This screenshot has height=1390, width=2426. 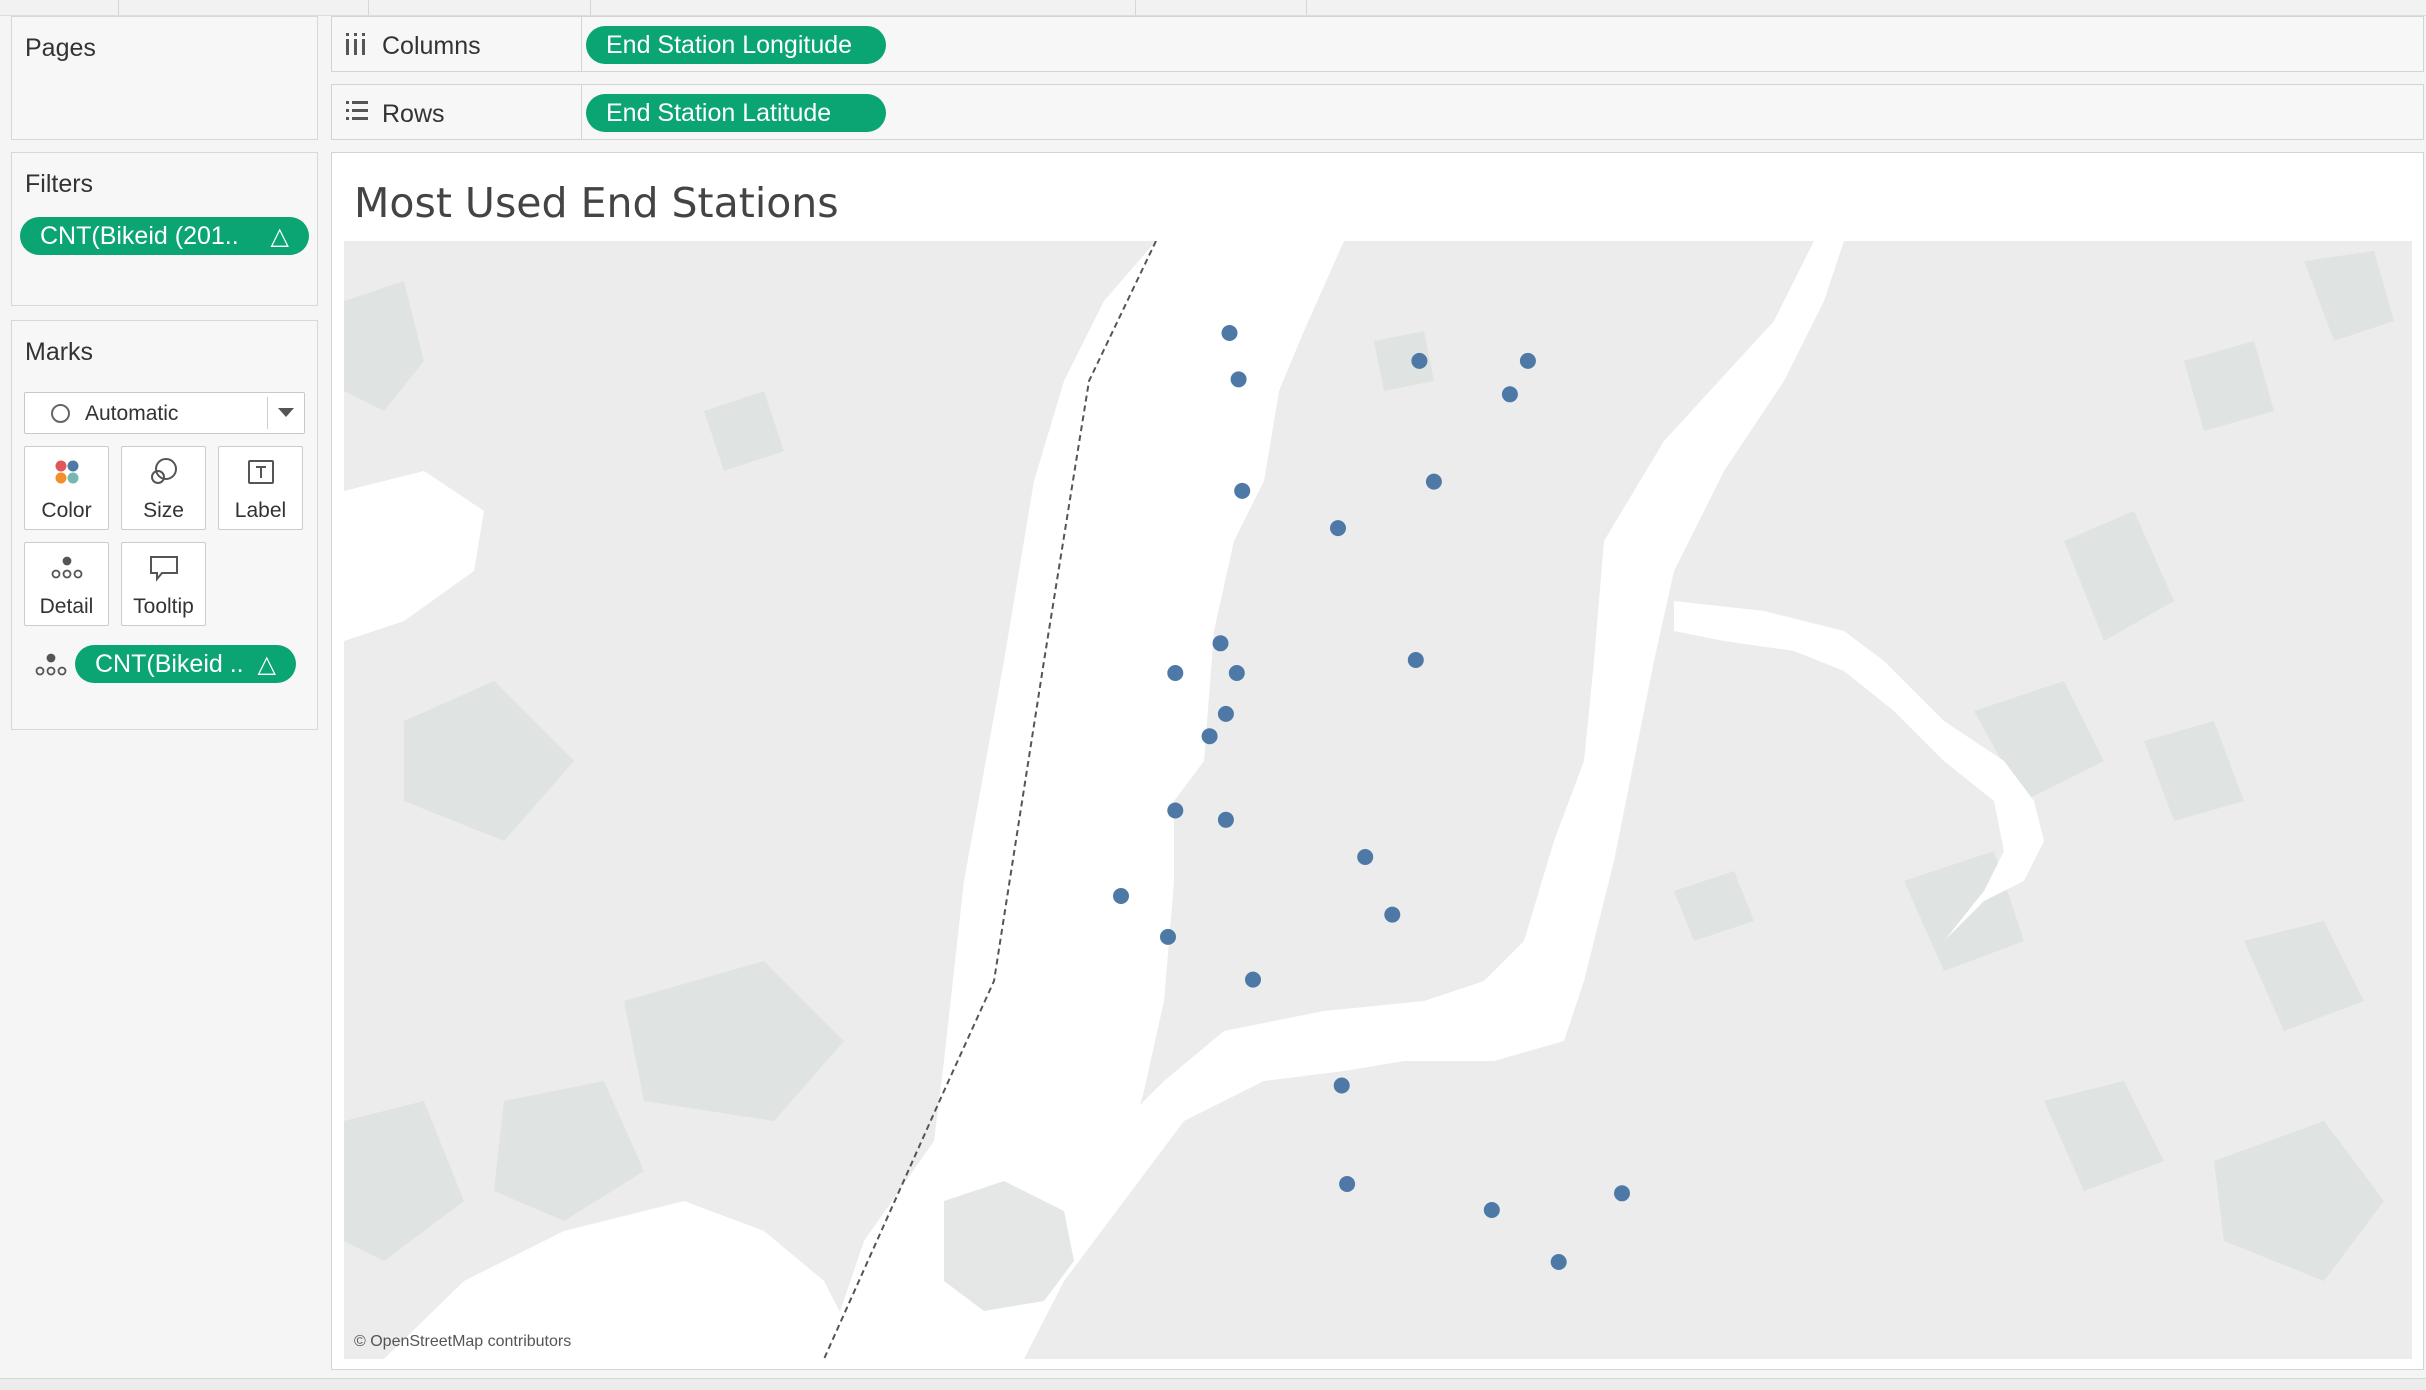 What do you see at coordinates (163, 606) in the screenshot?
I see `tooltip-label: Tooltip` at bounding box center [163, 606].